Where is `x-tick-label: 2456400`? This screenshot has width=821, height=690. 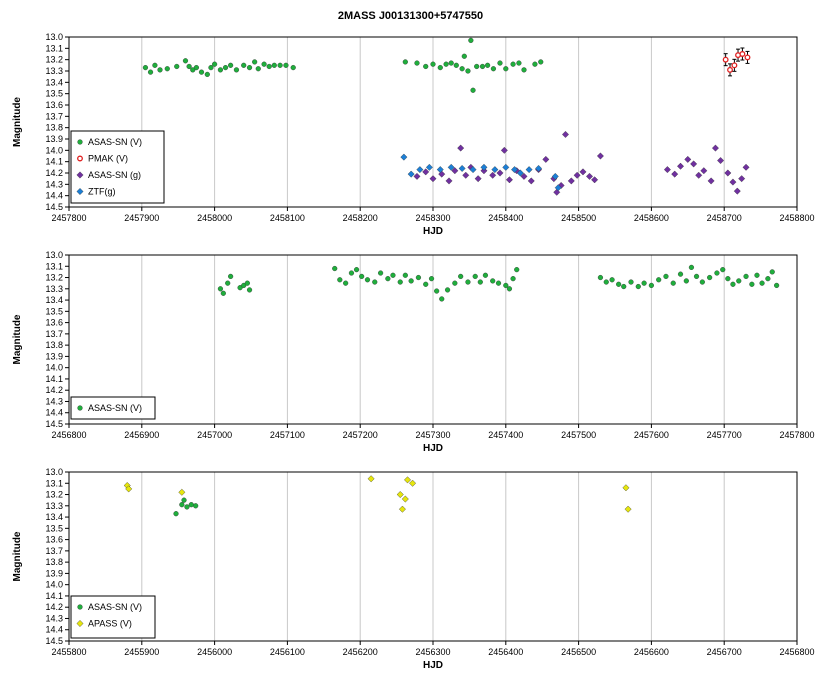 x-tick-label: 2456400 is located at coordinates (505, 652).